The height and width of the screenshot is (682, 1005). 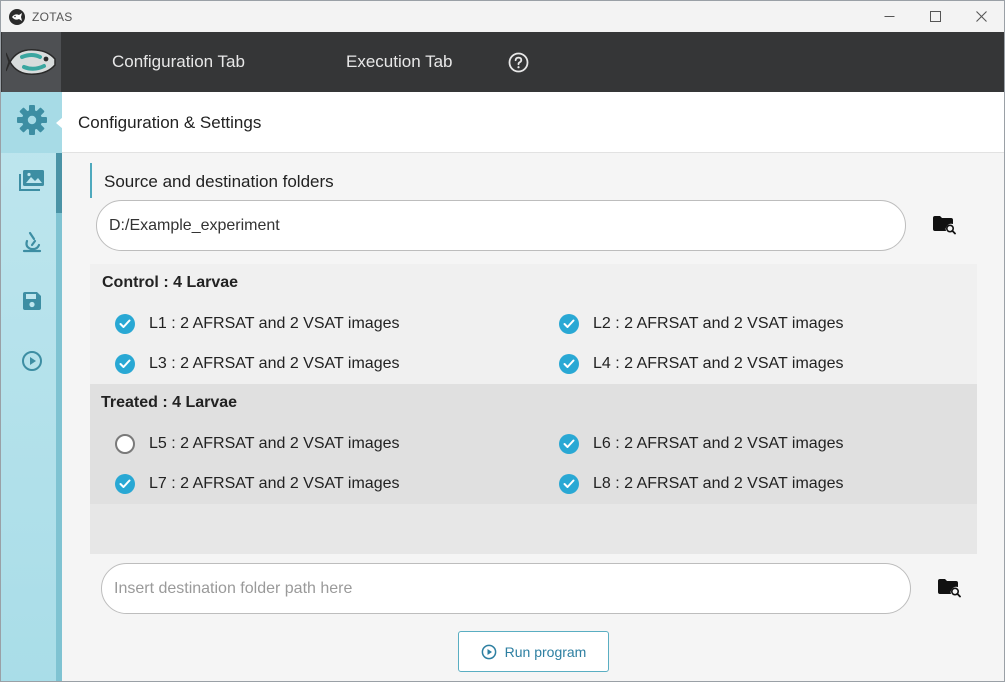 What do you see at coordinates (125, 444) in the screenshot?
I see `unchecked-circle-icon` at bounding box center [125, 444].